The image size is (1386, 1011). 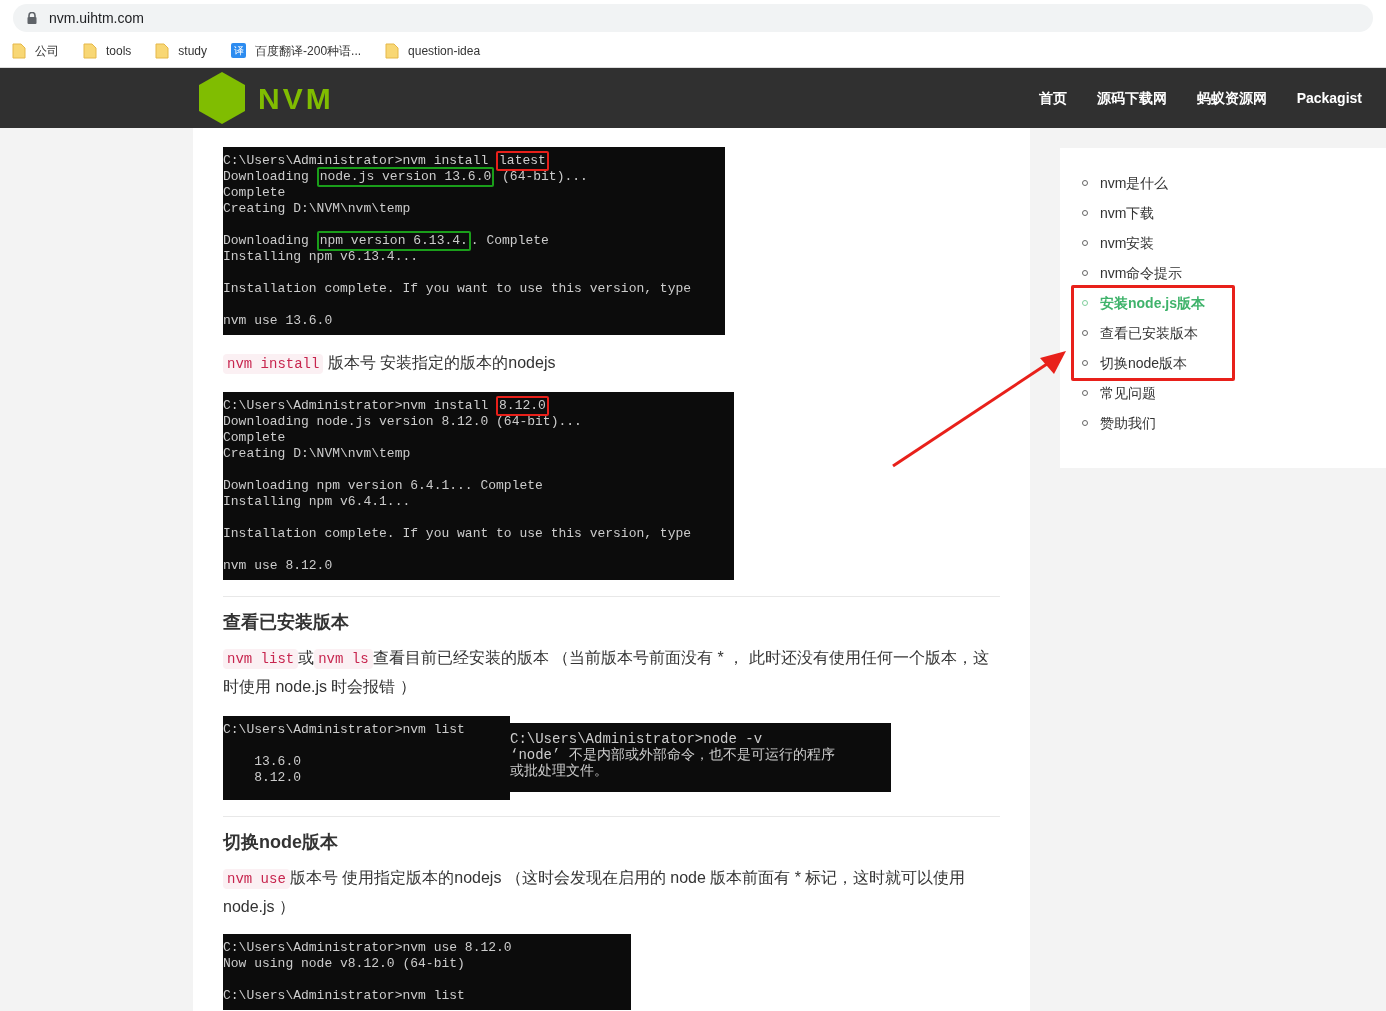 What do you see at coordinates (96, 18) in the screenshot?
I see `url-text: nvm.uihtm.com` at bounding box center [96, 18].